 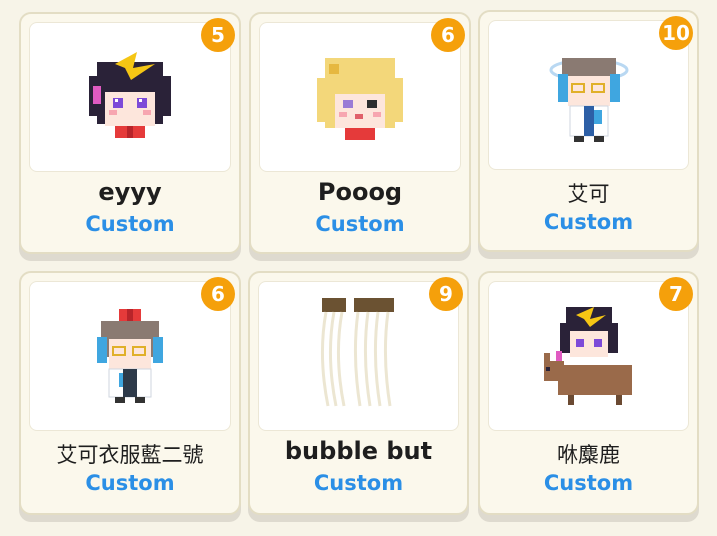 What do you see at coordinates (218, 35) in the screenshot?
I see `count-badge: 5` at bounding box center [218, 35].